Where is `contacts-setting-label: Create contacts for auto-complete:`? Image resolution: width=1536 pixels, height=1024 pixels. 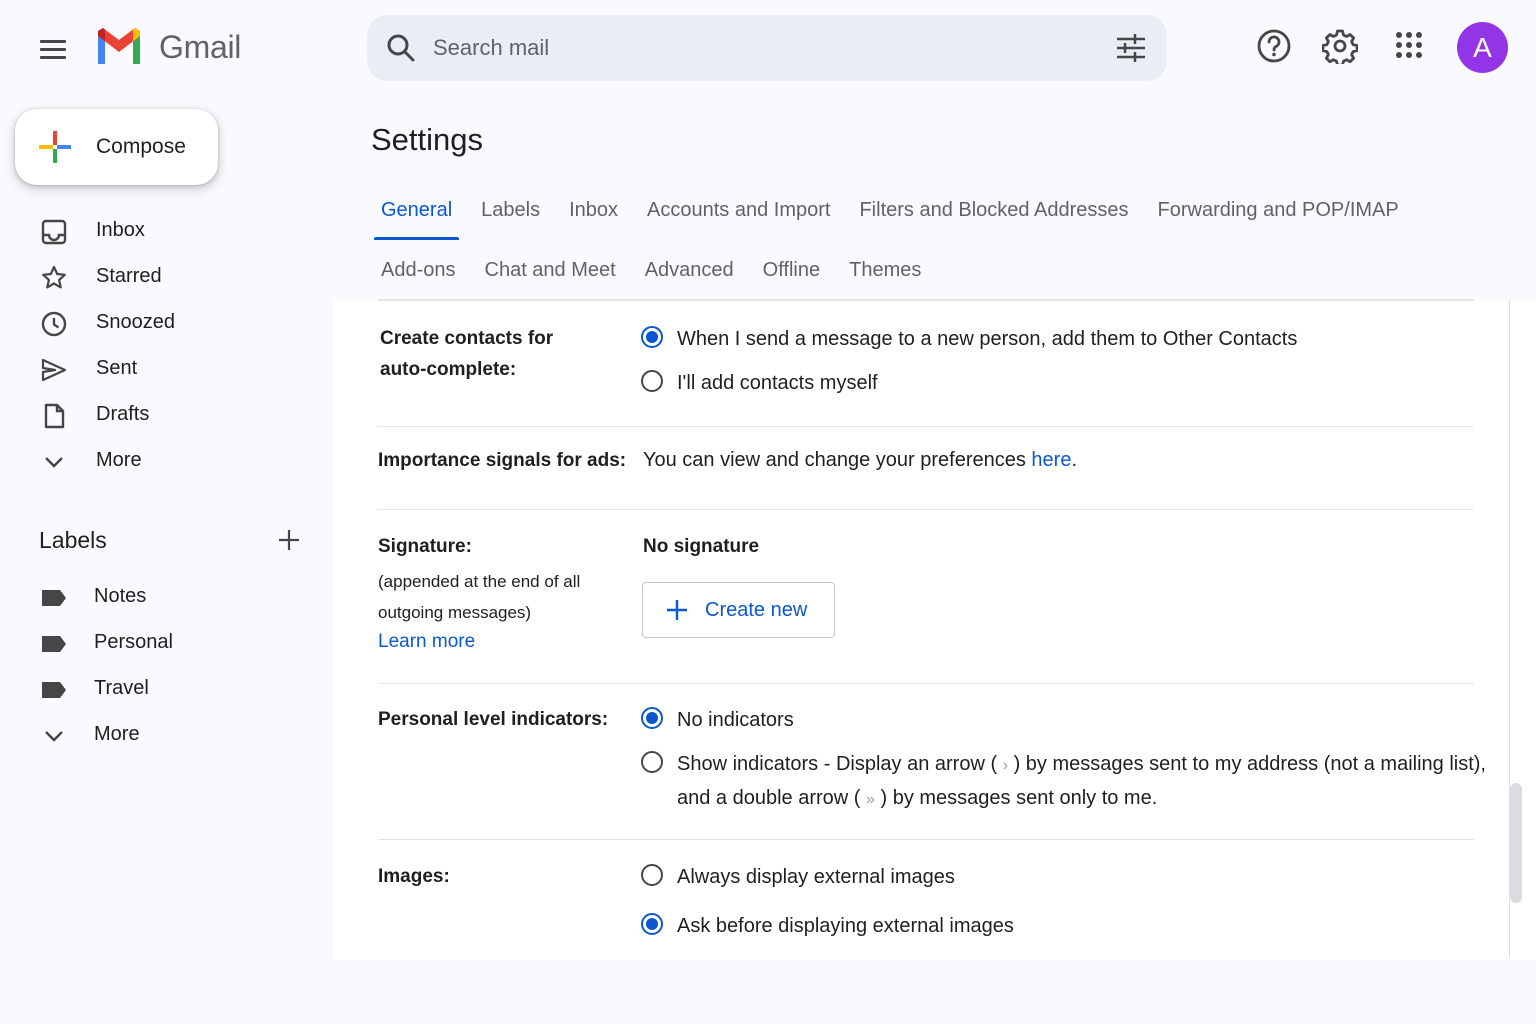 contacts-setting-label: Create contacts for auto-complete: is located at coordinates (466, 354).